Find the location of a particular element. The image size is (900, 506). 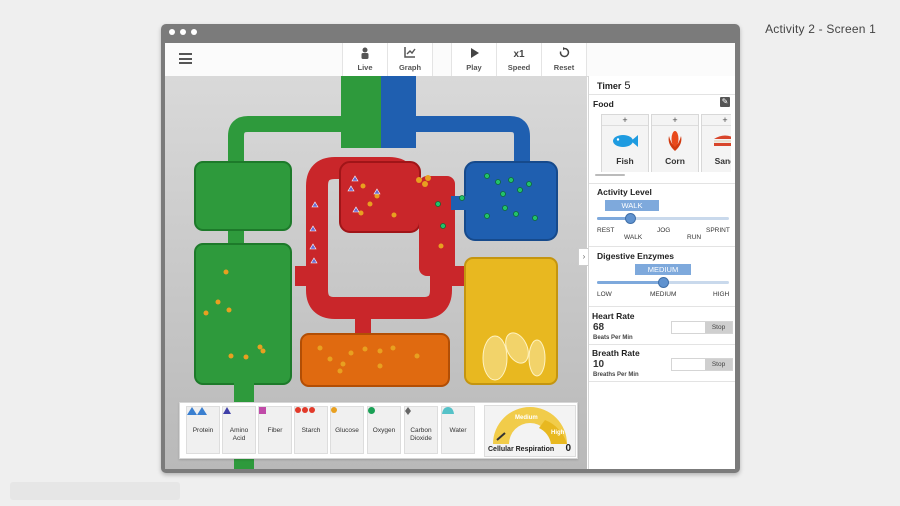

lung-duct is located at coordinates (361, 112).